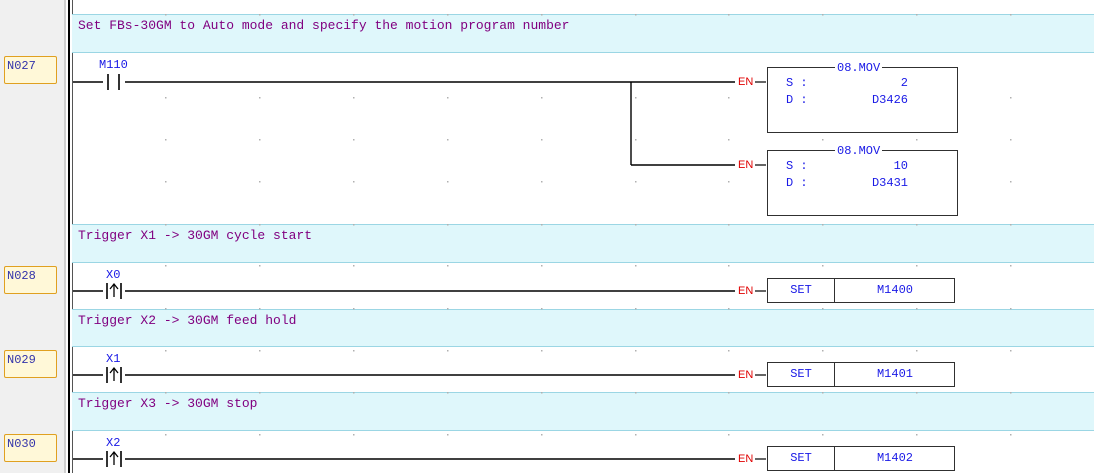  I want to click on en-label-mov-2: EN, so click(746, 165).